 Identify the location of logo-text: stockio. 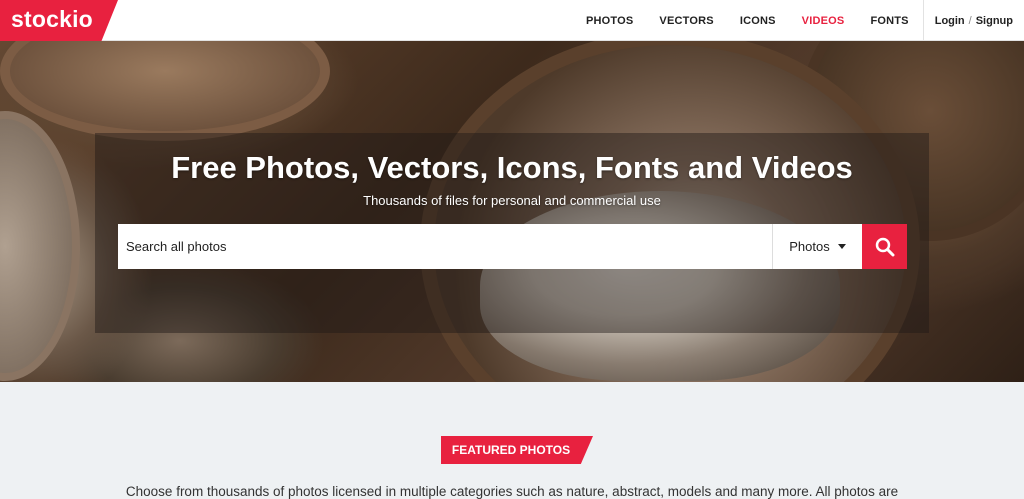
(52, 19).